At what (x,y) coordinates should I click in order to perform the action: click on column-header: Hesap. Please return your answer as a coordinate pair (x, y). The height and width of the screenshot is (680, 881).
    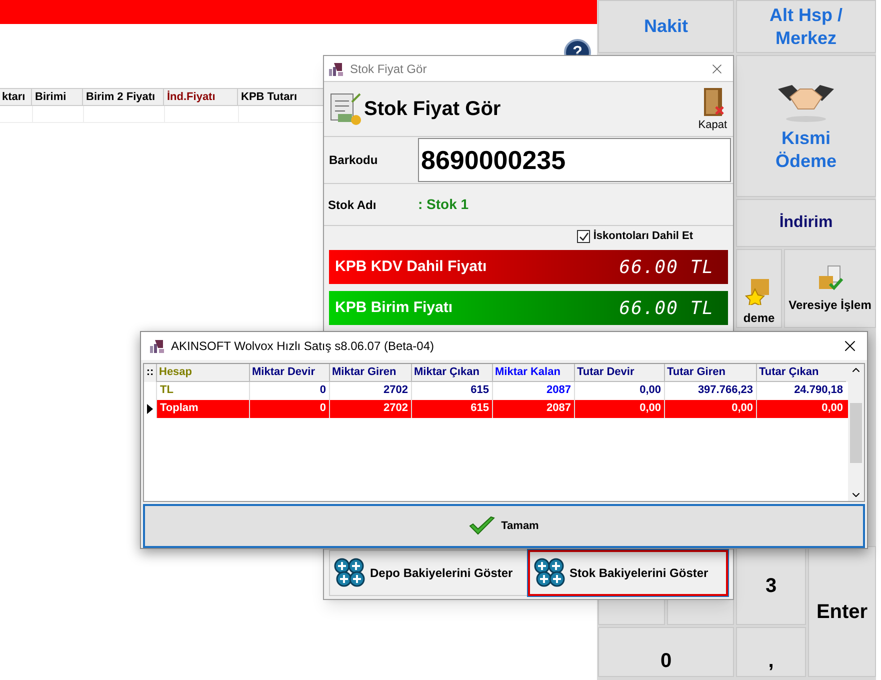
    Looking at the image, I should click on (202, 373).